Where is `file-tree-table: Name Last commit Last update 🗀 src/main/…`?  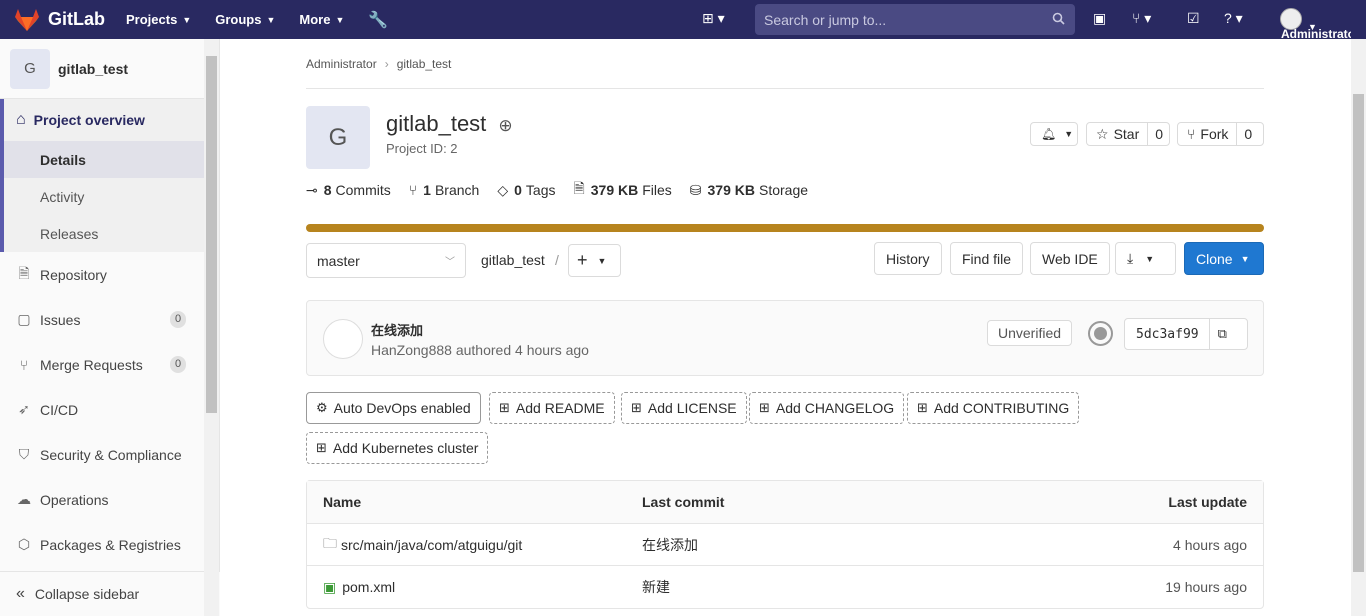
file-tree-table: Name Last commit Last update 🗀 src/main/… is located at coordinates (785, 544).